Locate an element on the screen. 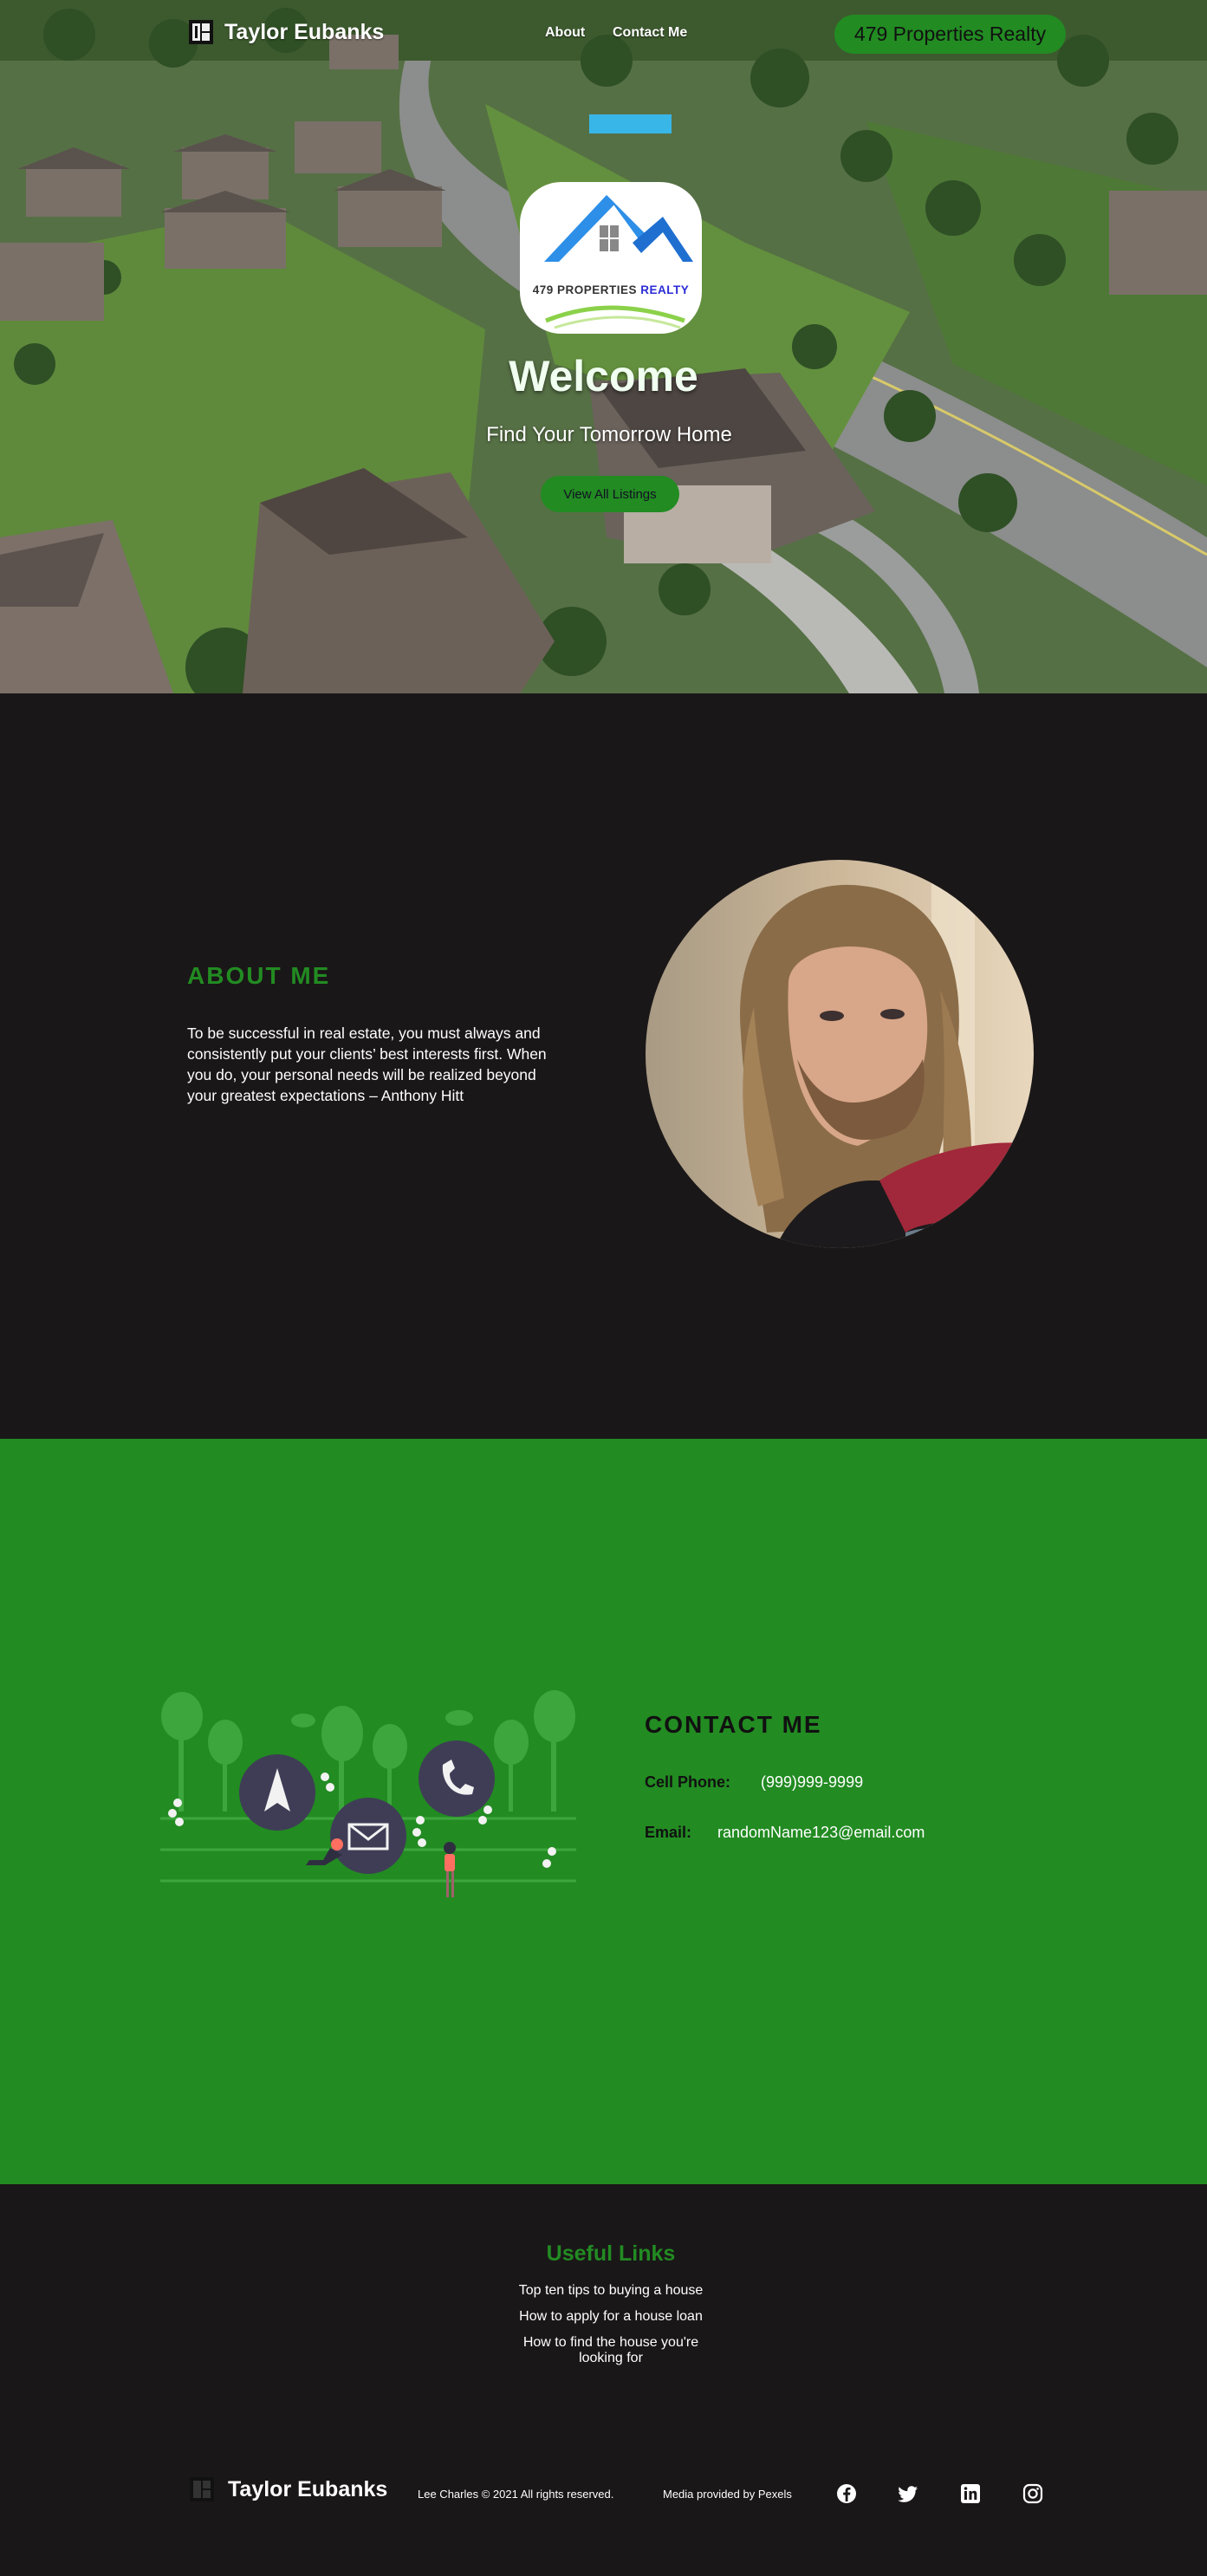 Image resolution: width=1207 pixels, height=2576 pixels. linkedin-icon is located at coordinates (970, 2493).